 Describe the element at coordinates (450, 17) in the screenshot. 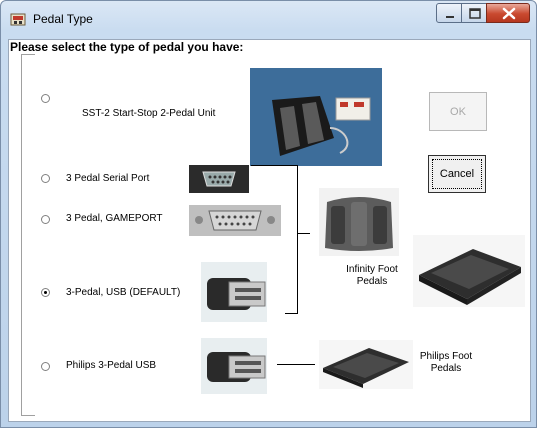

I see `minimize-icon` at that location.